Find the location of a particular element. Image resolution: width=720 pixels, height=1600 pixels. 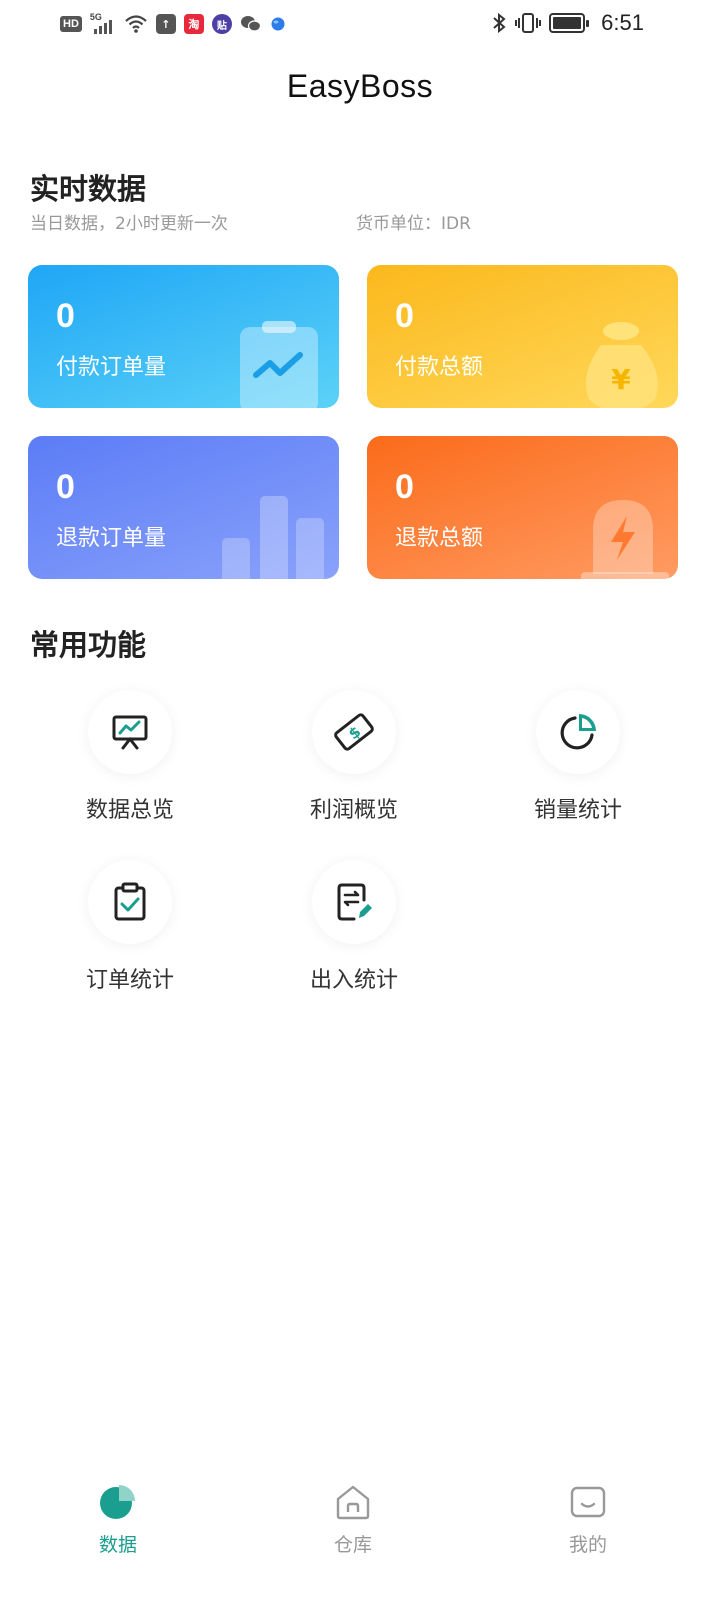

tab-mine: 我的 is located at coordinates (588, 1519).